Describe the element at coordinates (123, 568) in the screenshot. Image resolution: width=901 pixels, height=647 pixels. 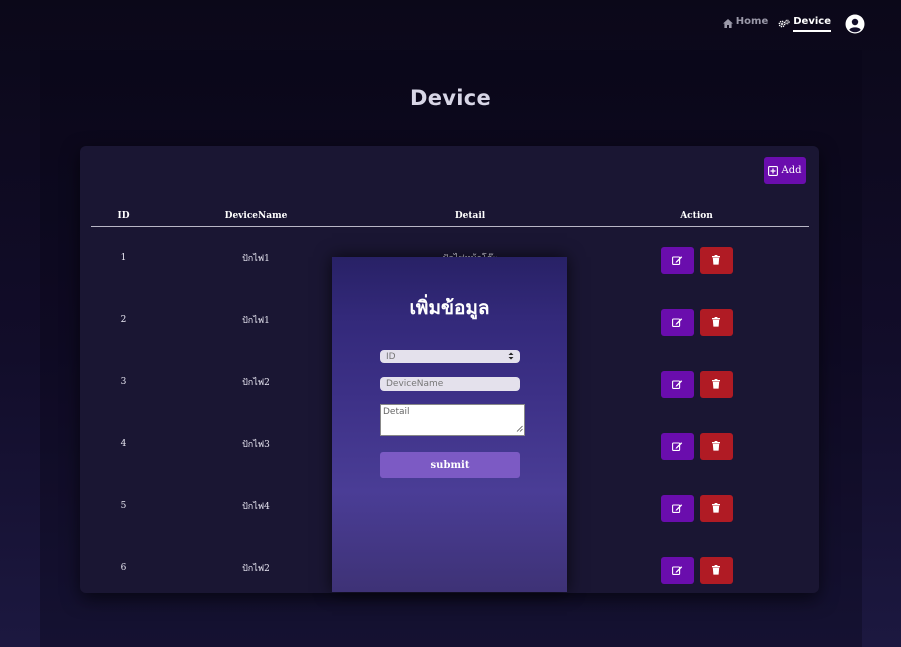
I see `cell-id: 6` at that location.